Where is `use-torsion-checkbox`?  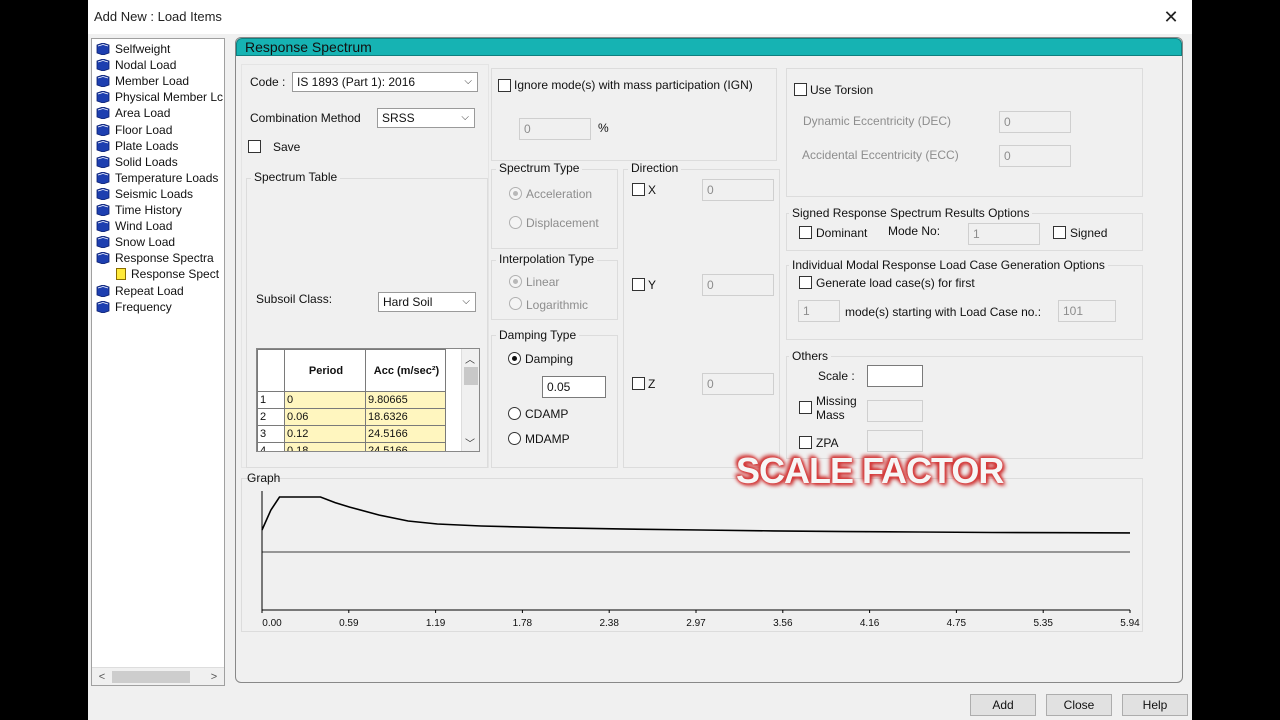
use-torsion-checkbox is located at coordinates (800, 89).